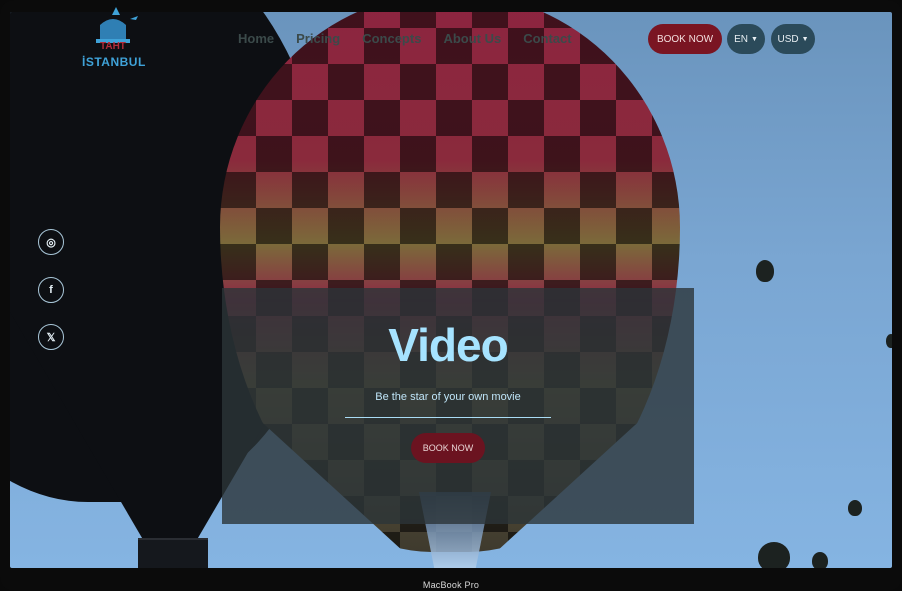  Describe the element at coordinates (472, 38) in the screenshot. I see `nav-about-us: About Us` at that location.